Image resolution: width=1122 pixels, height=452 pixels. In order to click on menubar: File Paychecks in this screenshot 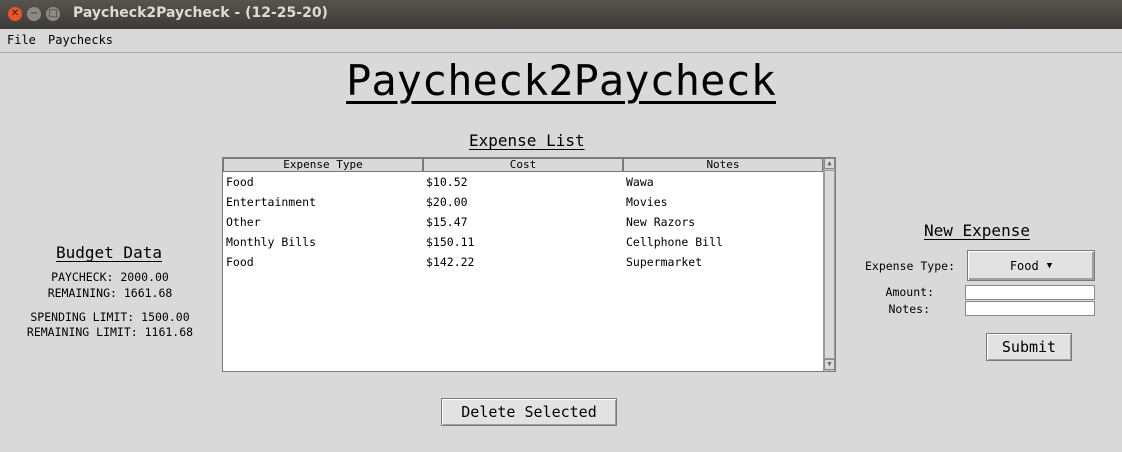, I will do `click(561, 41)`.